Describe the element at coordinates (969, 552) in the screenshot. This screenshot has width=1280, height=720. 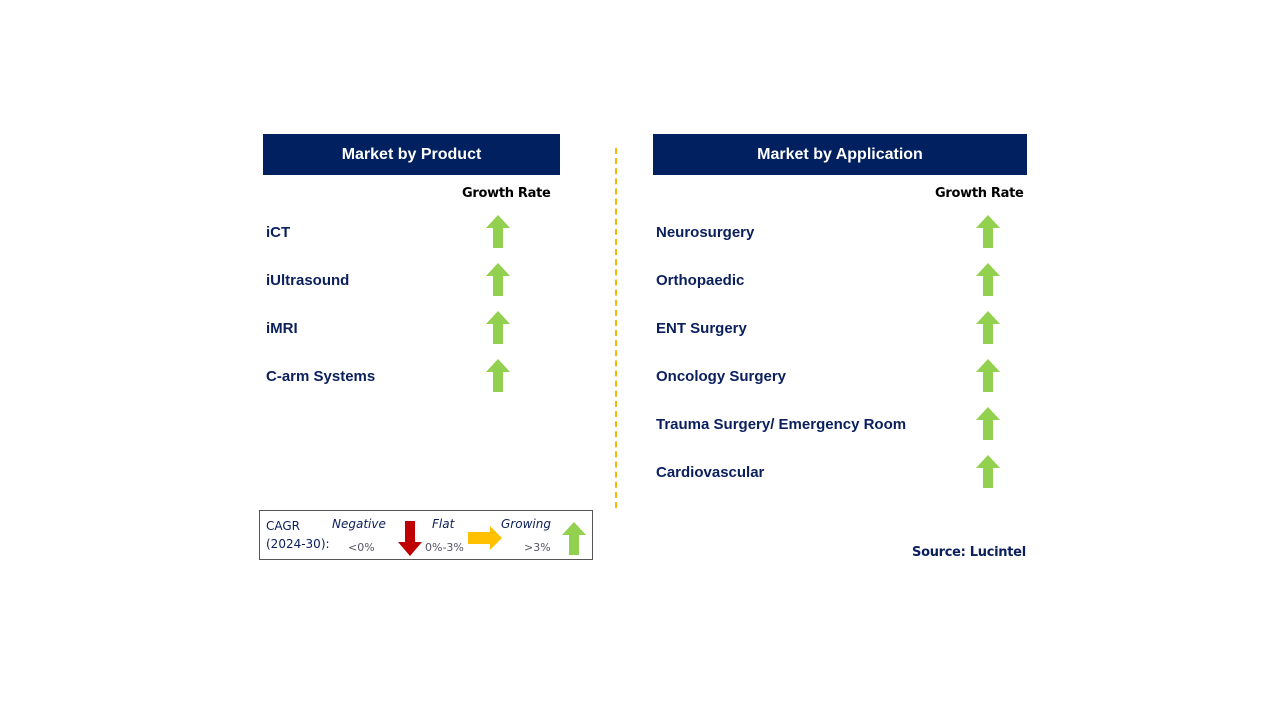
I see `source: Source: Lucintel` at that location.